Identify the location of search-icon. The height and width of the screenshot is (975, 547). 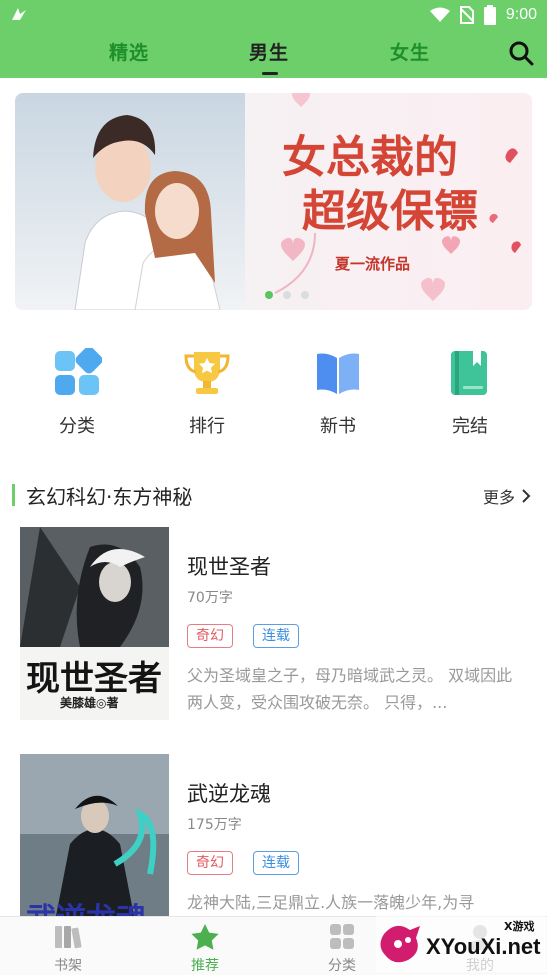
(521, 53).